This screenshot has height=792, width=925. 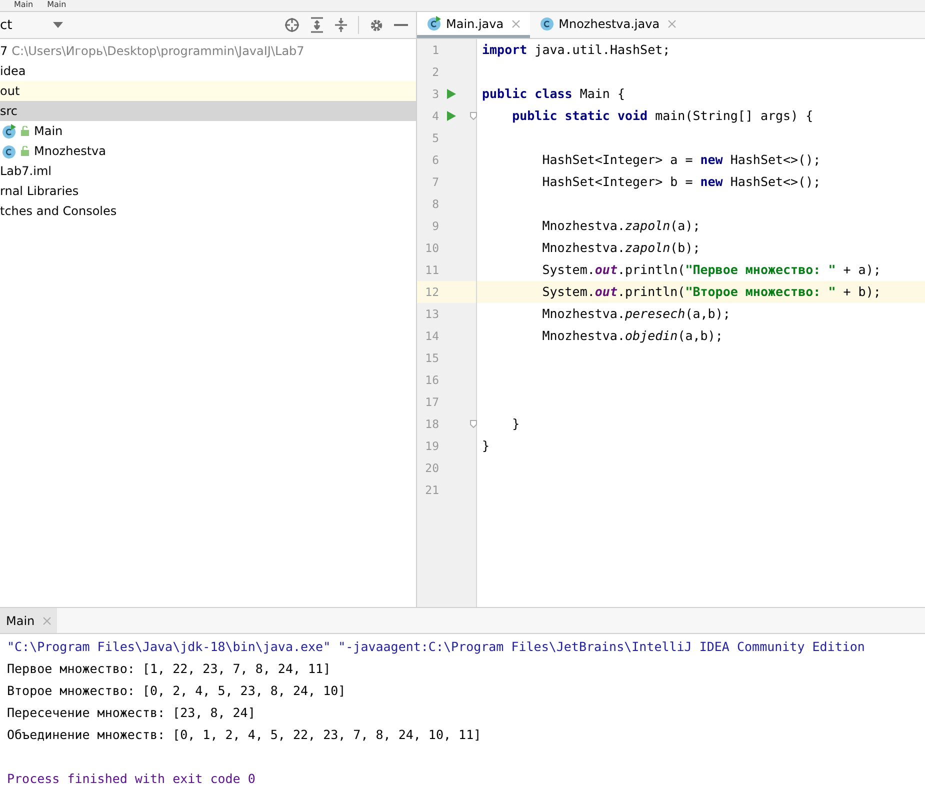 What do you see at coordinates (431, 358) in the screenshot?
I see `line-number: 15` at bounding box center [431, 358].